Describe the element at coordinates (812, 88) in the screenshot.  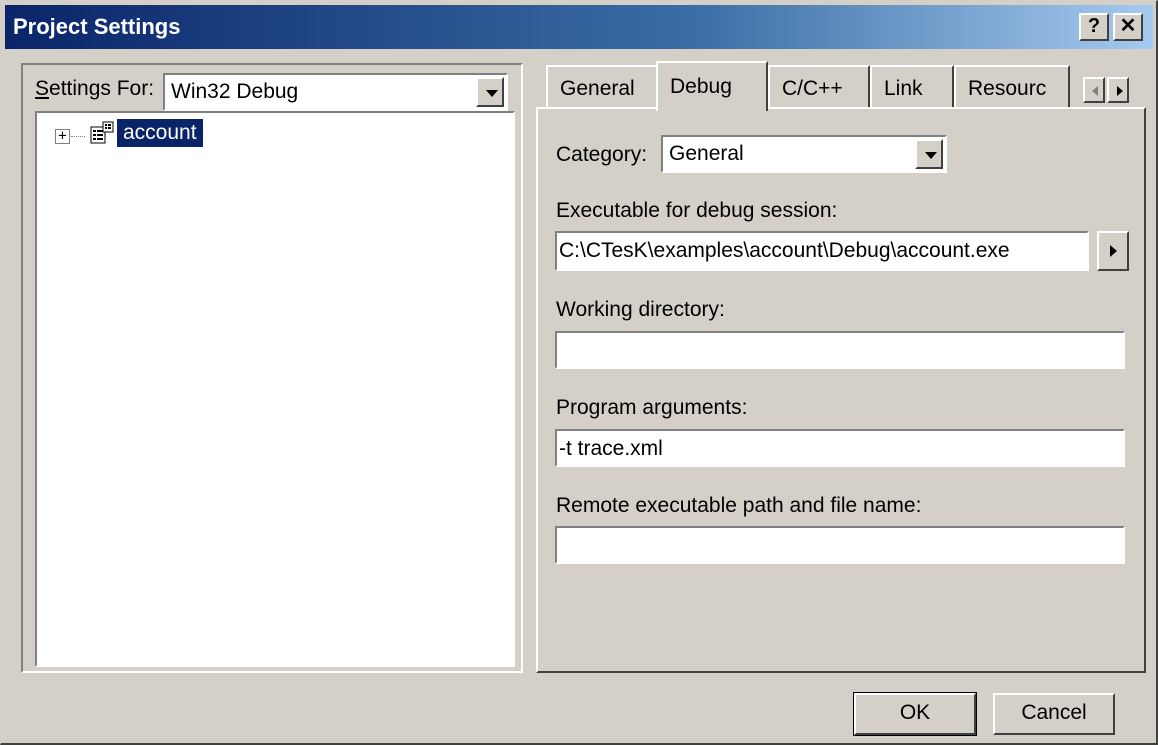
I see `tab-c-cpp-label: C/C++` at that location.